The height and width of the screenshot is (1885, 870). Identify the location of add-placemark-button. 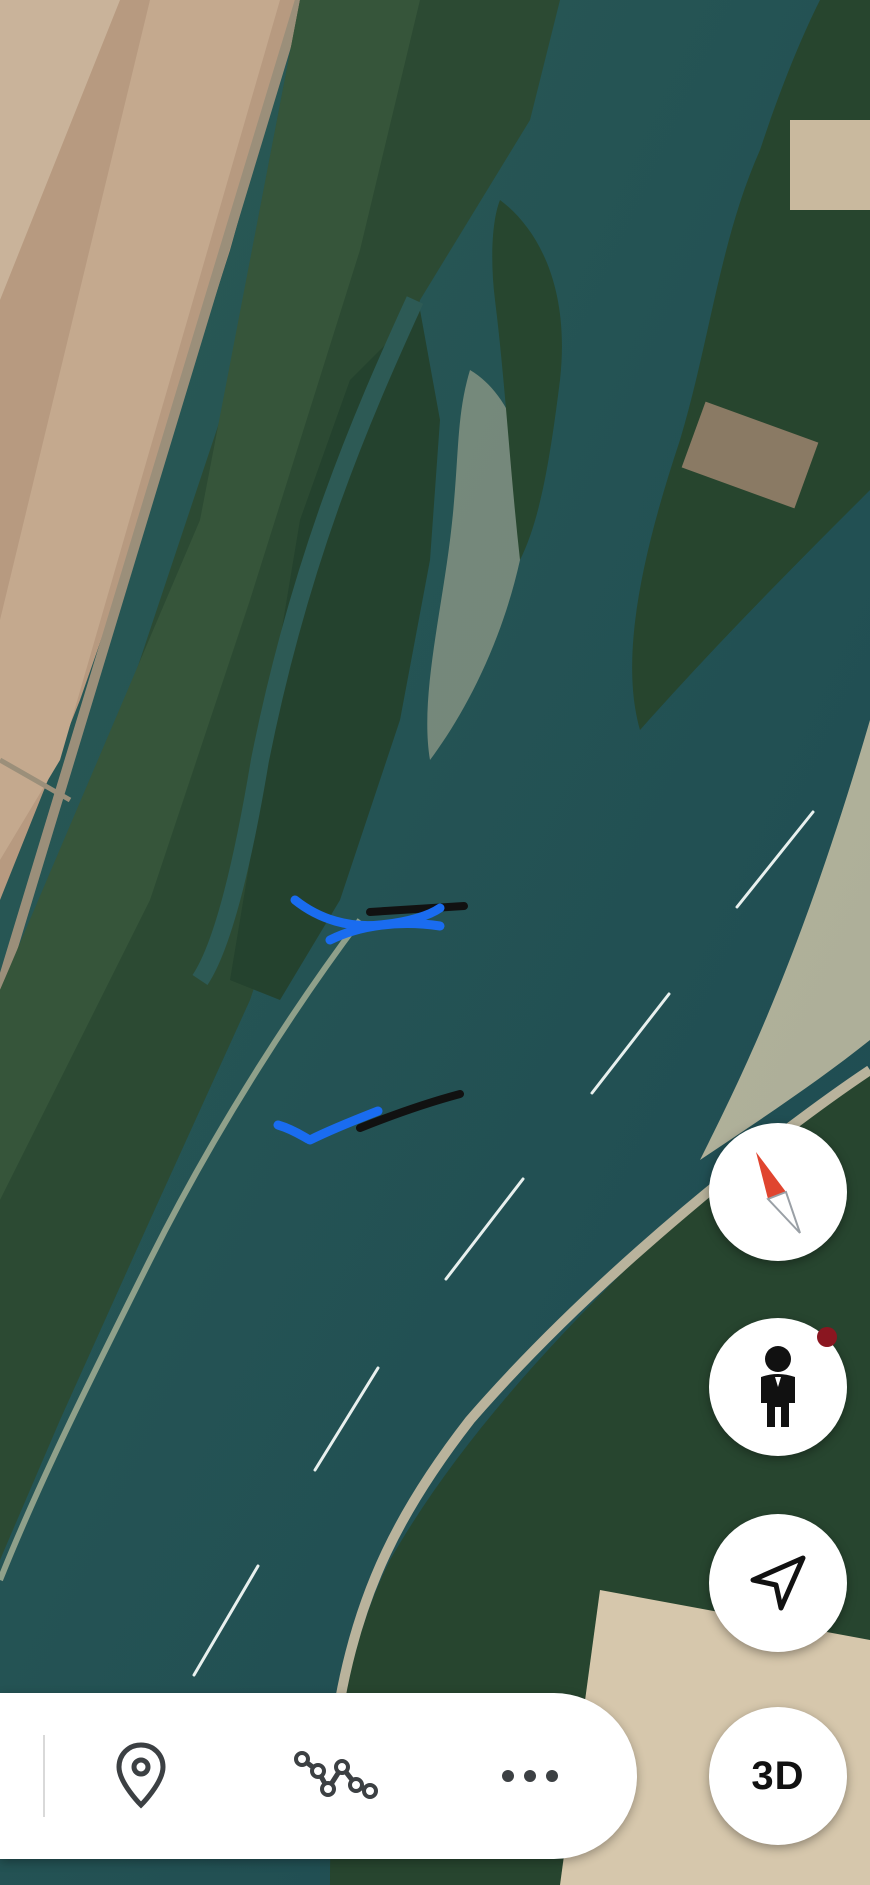
(141, 1776).